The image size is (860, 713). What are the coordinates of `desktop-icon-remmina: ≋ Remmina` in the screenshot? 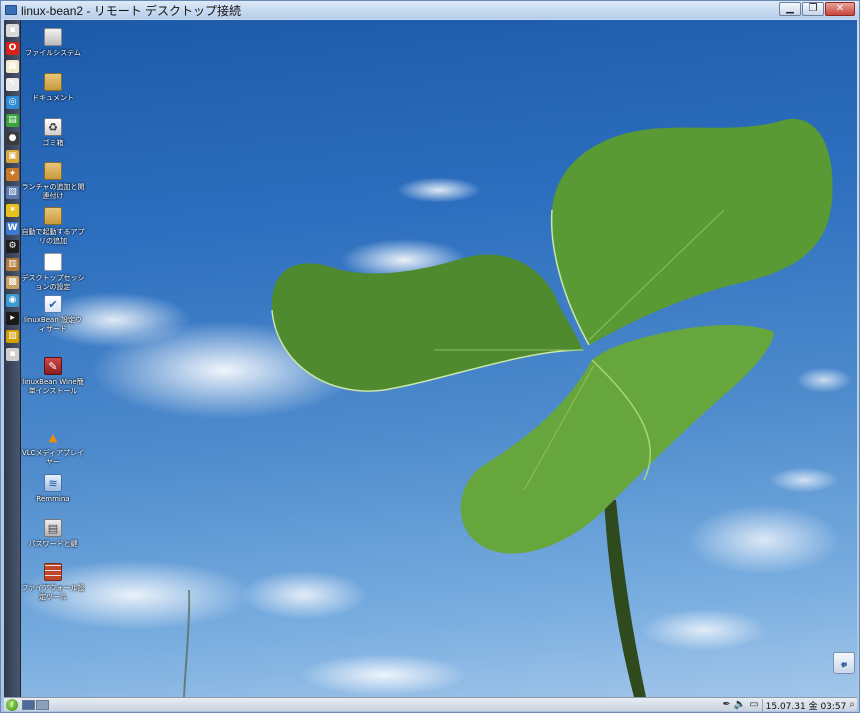 It's located at (53, 489).